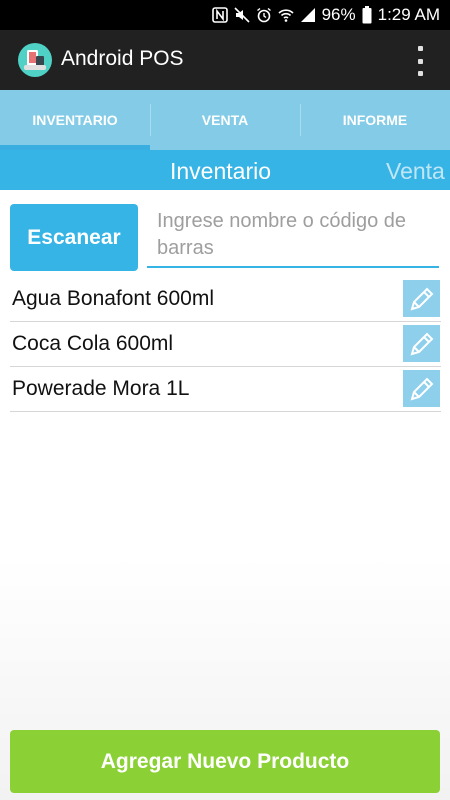  What do you see at coordinates (93, 343) in the screenshot?
I see `product-name: Coca Cola 600ml` at bounding box center [93, 343].